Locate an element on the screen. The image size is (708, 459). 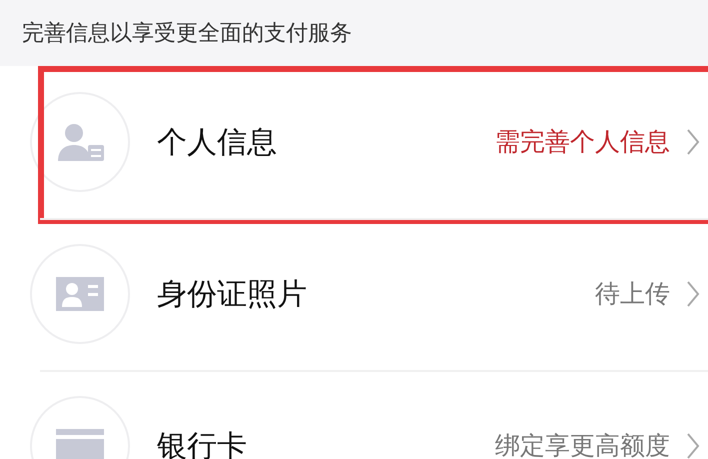
row-status: 绑定享更高额度 is located at coordinates (582, 444).